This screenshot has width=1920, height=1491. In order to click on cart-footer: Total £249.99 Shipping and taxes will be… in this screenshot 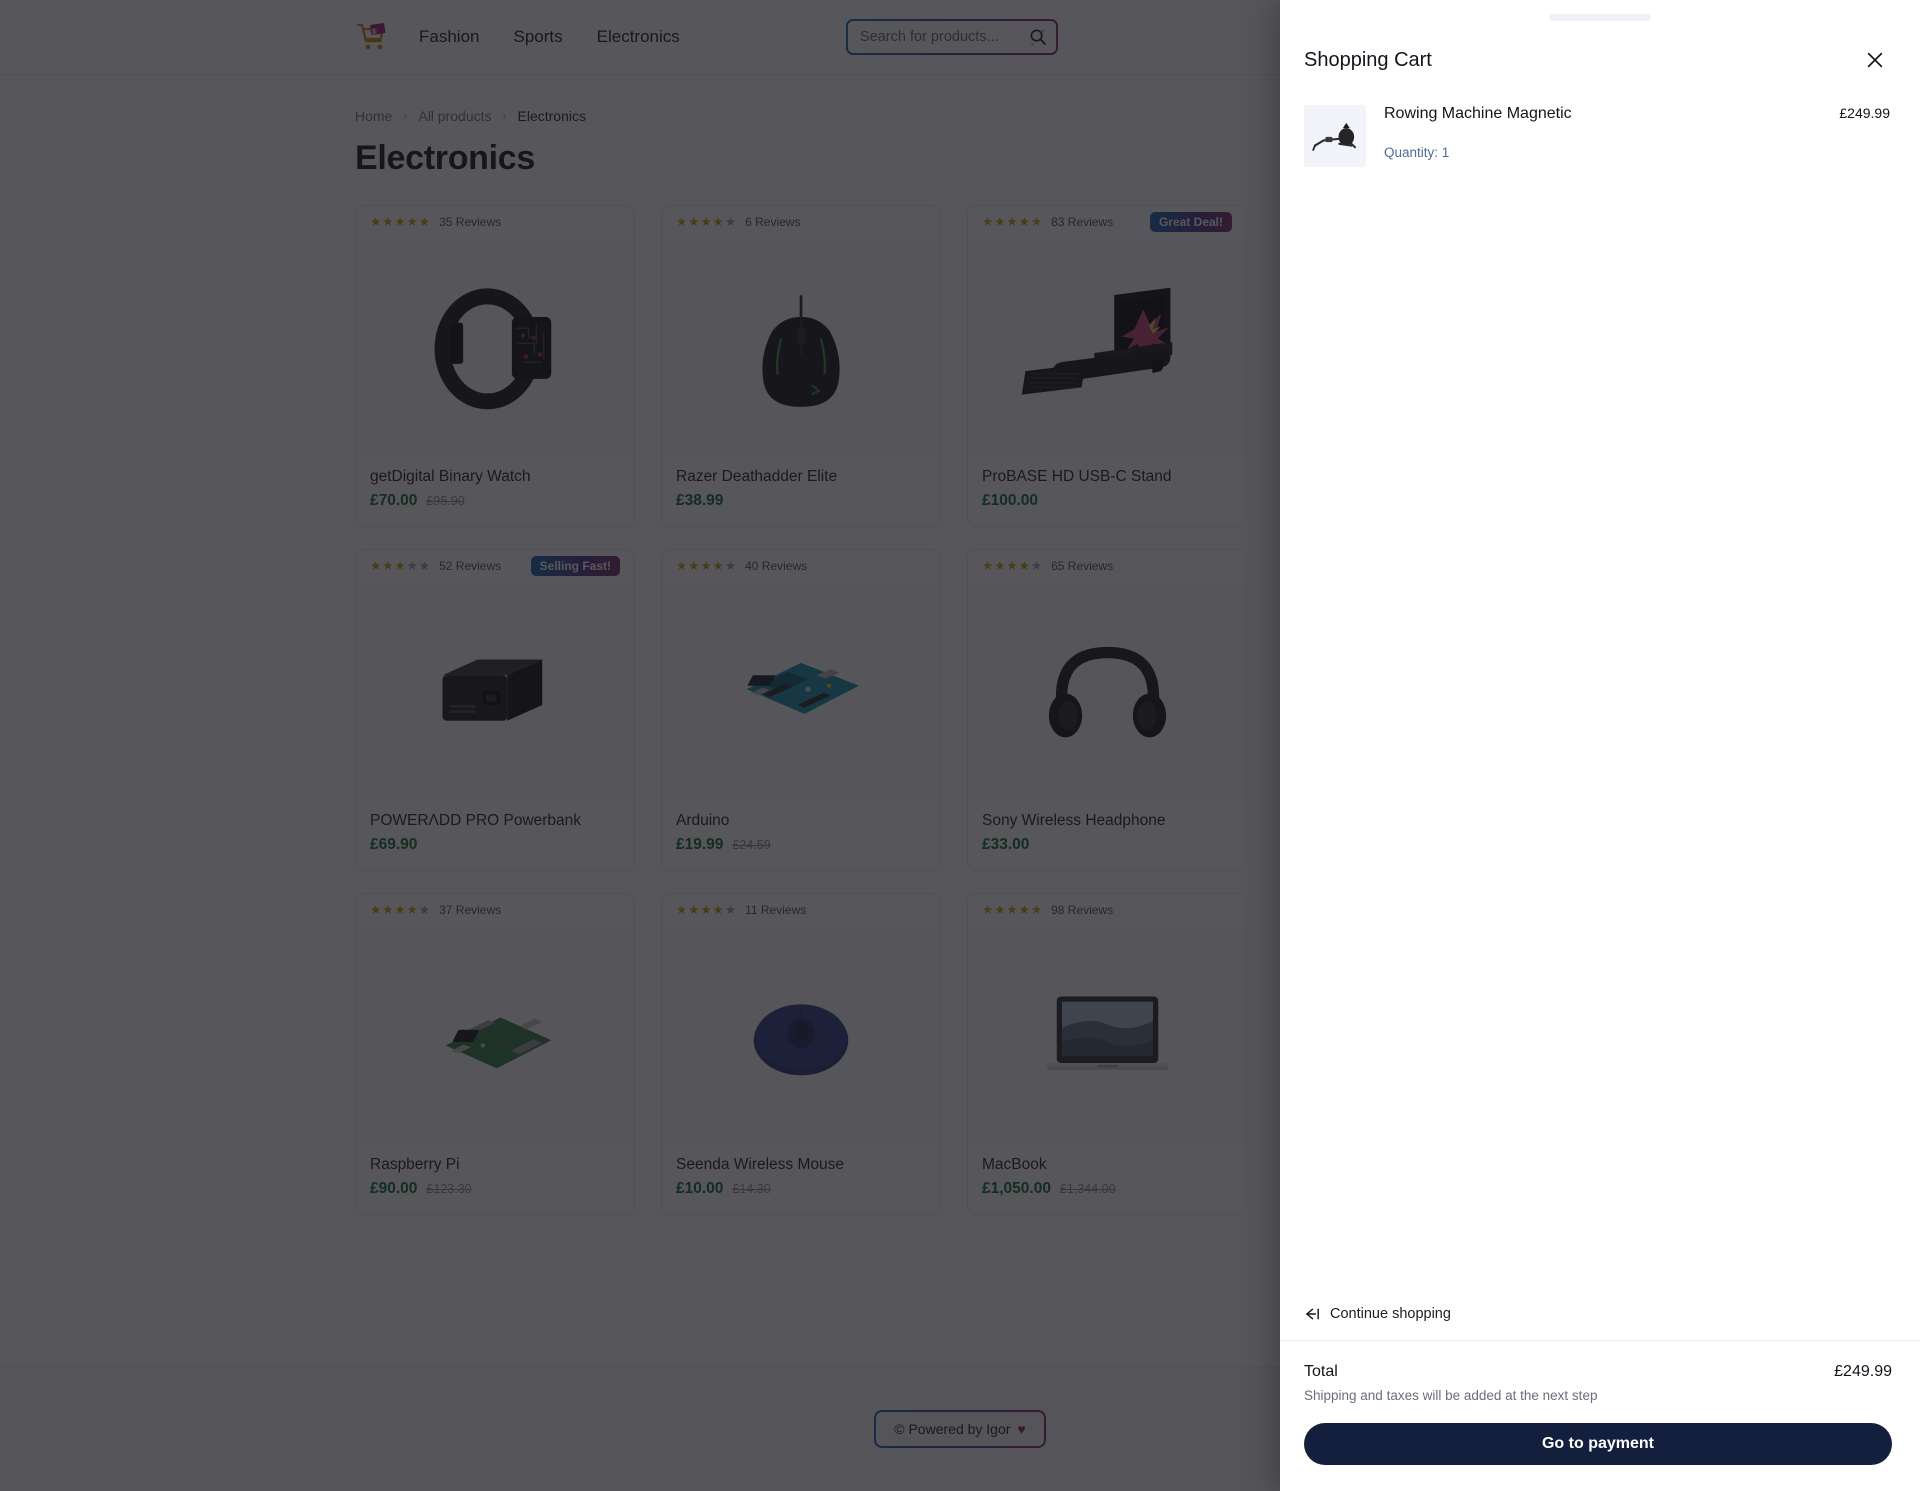, I will do `click(1600, 1415)`.